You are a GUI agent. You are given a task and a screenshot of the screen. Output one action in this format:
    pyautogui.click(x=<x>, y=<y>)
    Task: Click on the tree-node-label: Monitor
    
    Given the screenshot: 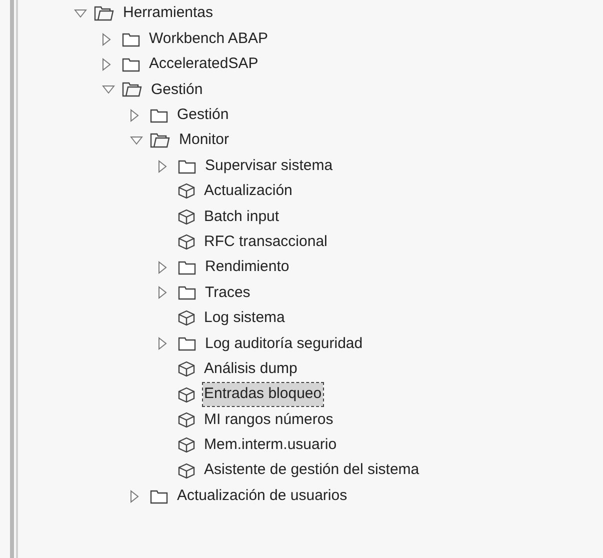 What is the action you would take?
    pyautogui.click(x=204, y=140)
    